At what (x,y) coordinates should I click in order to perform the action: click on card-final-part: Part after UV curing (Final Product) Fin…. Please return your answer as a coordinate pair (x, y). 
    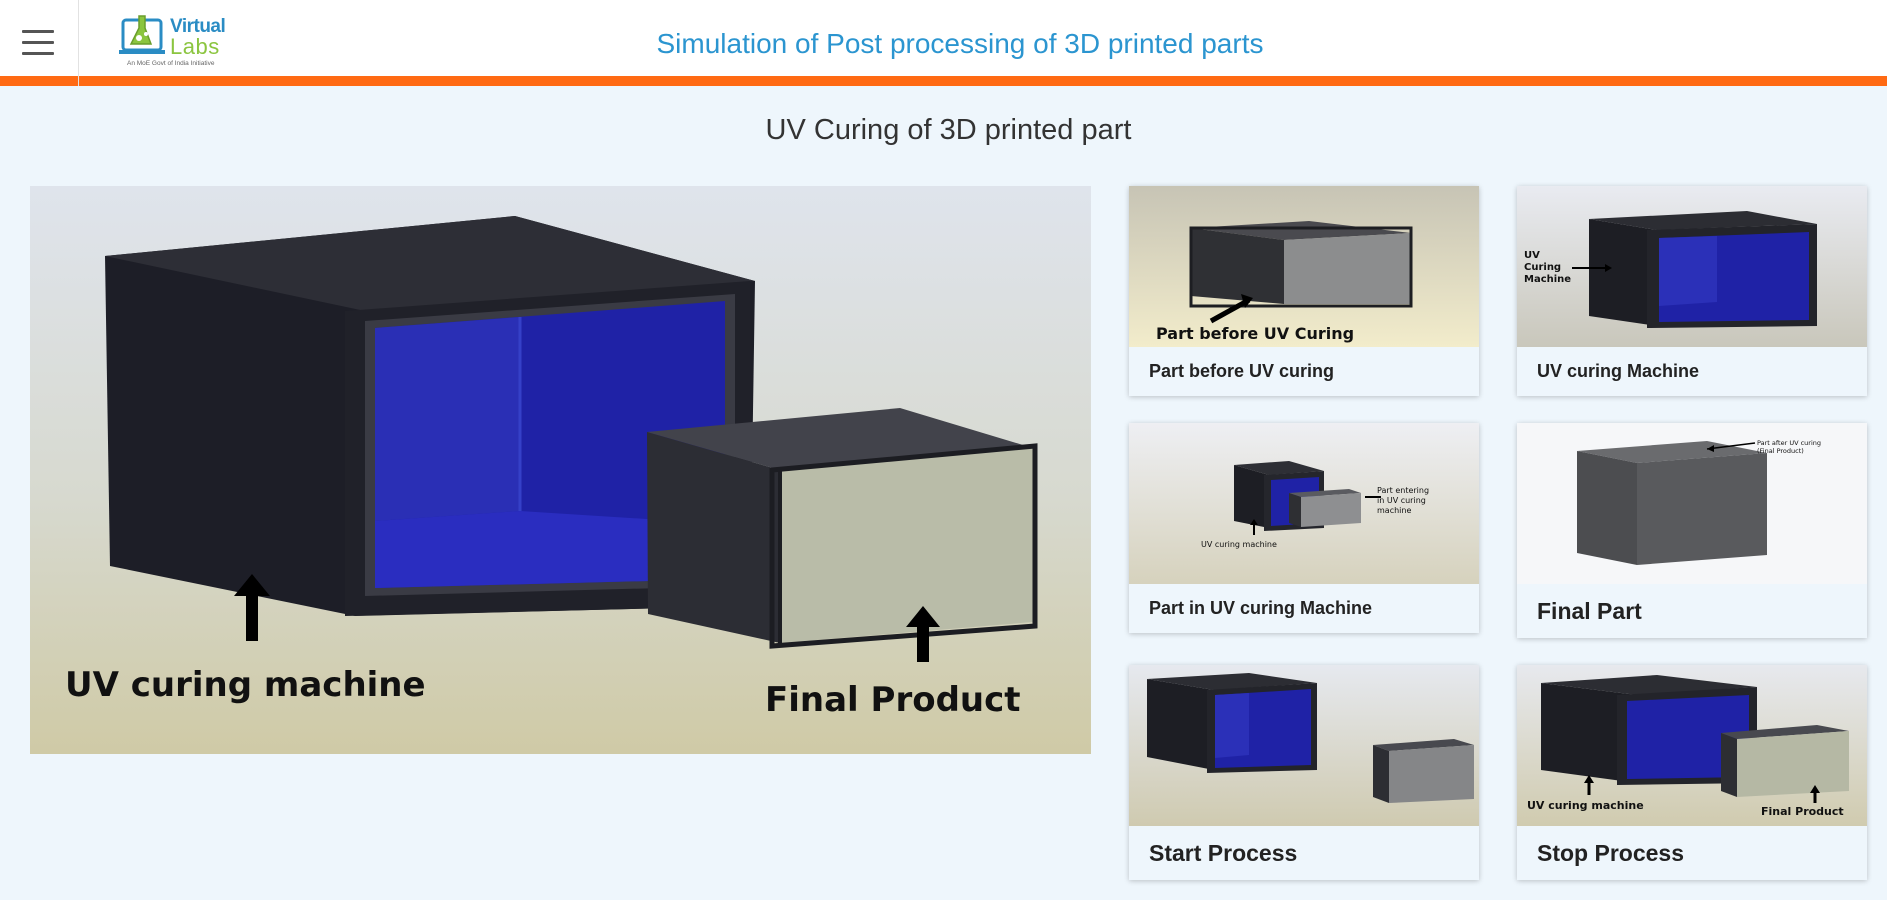
    Looking at the image, I should click on (1692, 530).